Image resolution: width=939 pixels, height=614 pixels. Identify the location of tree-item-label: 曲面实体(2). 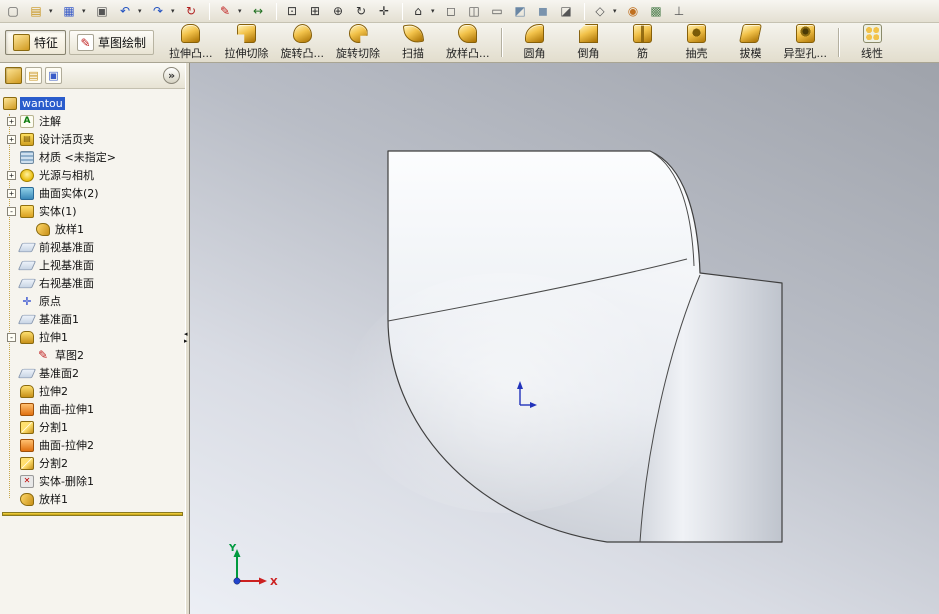
(69, 193).